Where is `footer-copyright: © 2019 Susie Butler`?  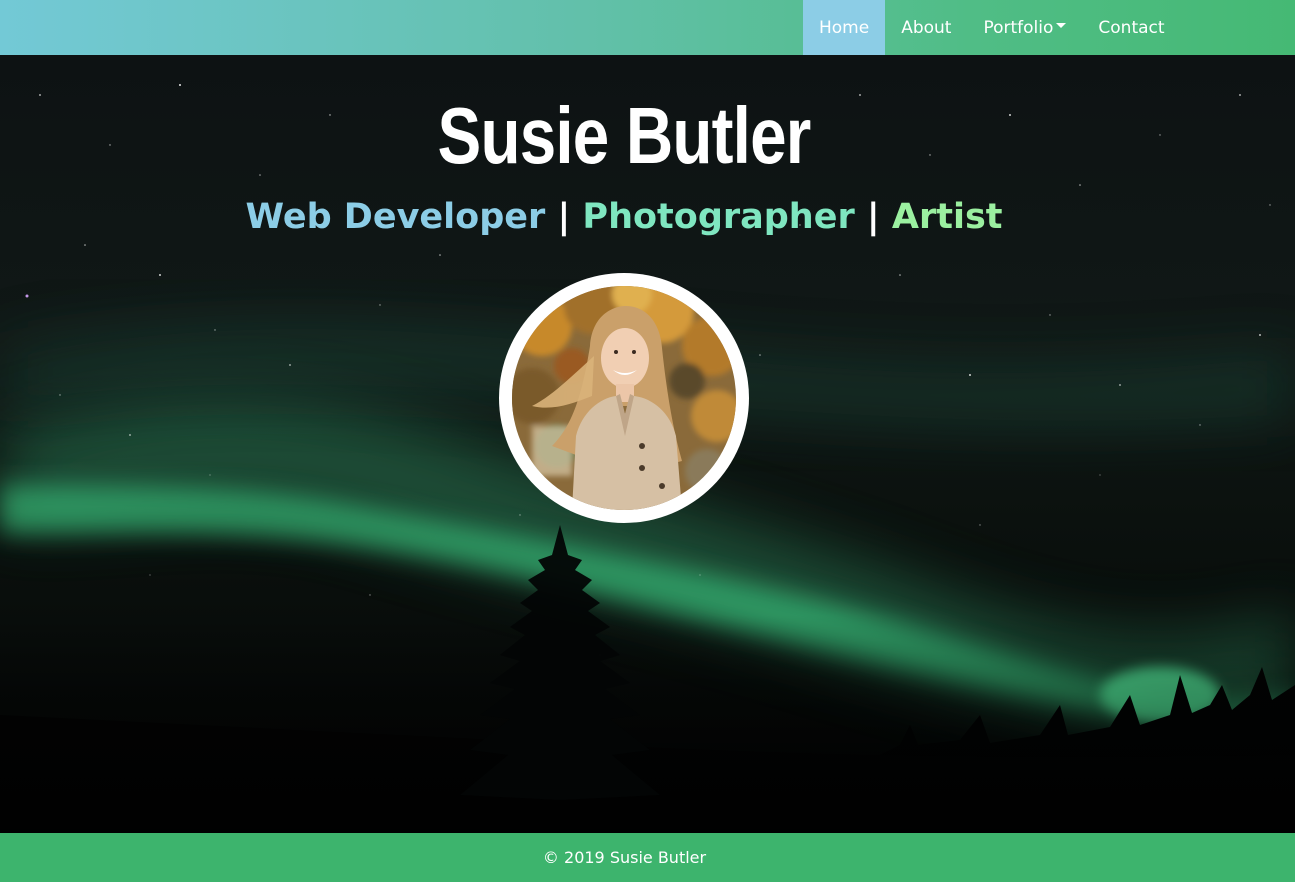
footer-copyright: © 2019 Susie Butler is located at coordinates (624, 857).